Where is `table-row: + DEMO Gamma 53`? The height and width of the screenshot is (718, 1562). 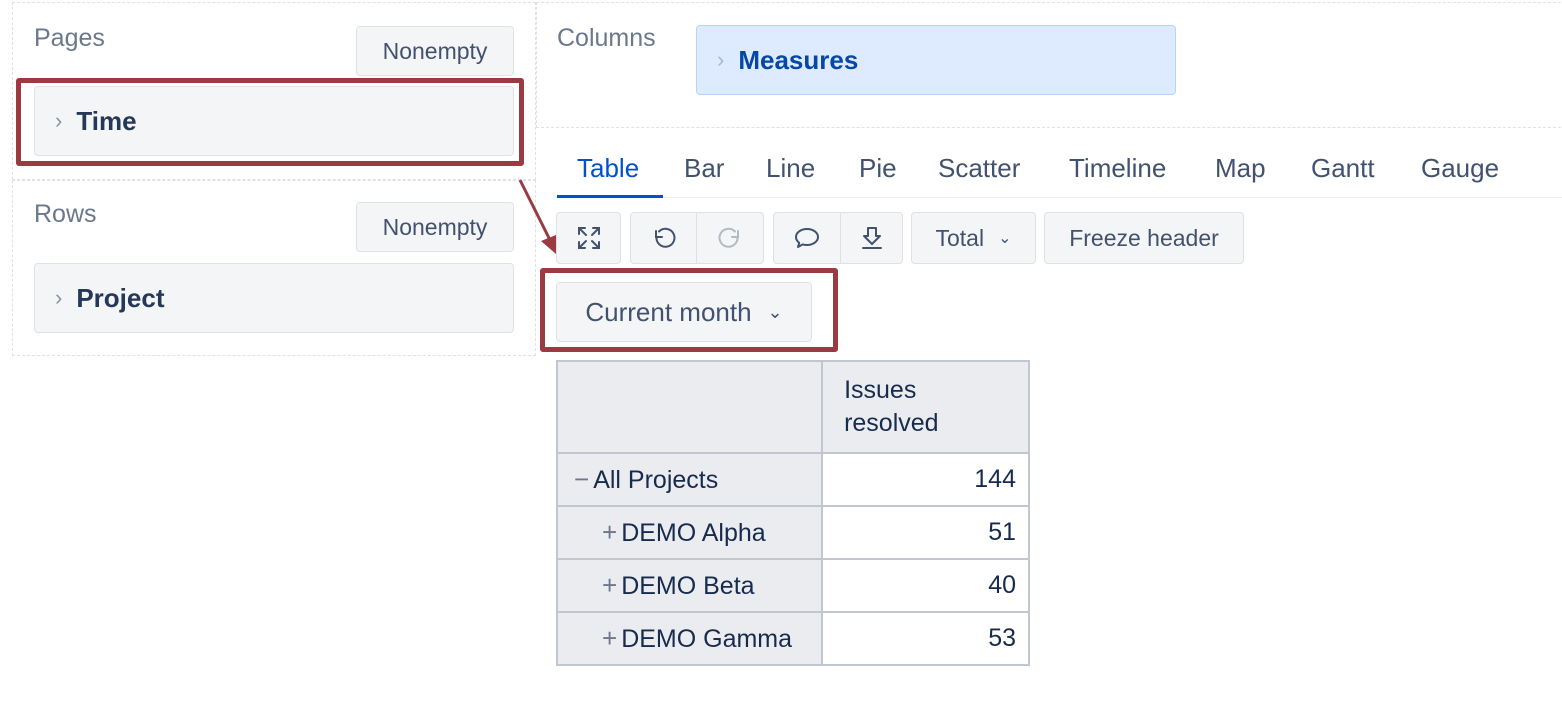
table-row: + DEMO Gamma 53 is located at coordinates (792, 638).